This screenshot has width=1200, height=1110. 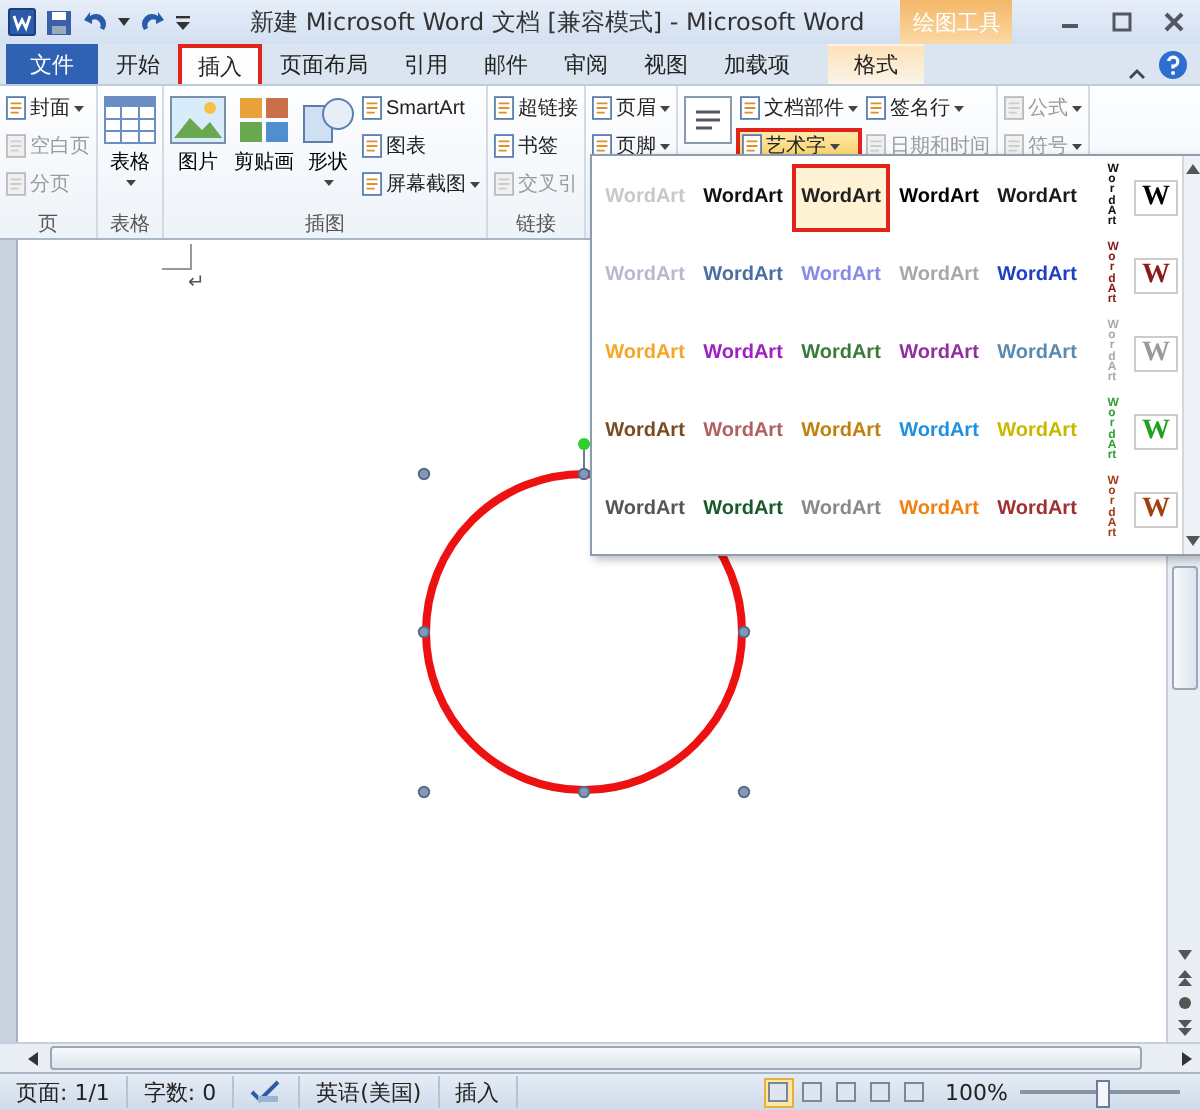 What do you see at coordinates (95, 22) in the screenshot?
I see `undo-icon` at bounding box center [95, 22].